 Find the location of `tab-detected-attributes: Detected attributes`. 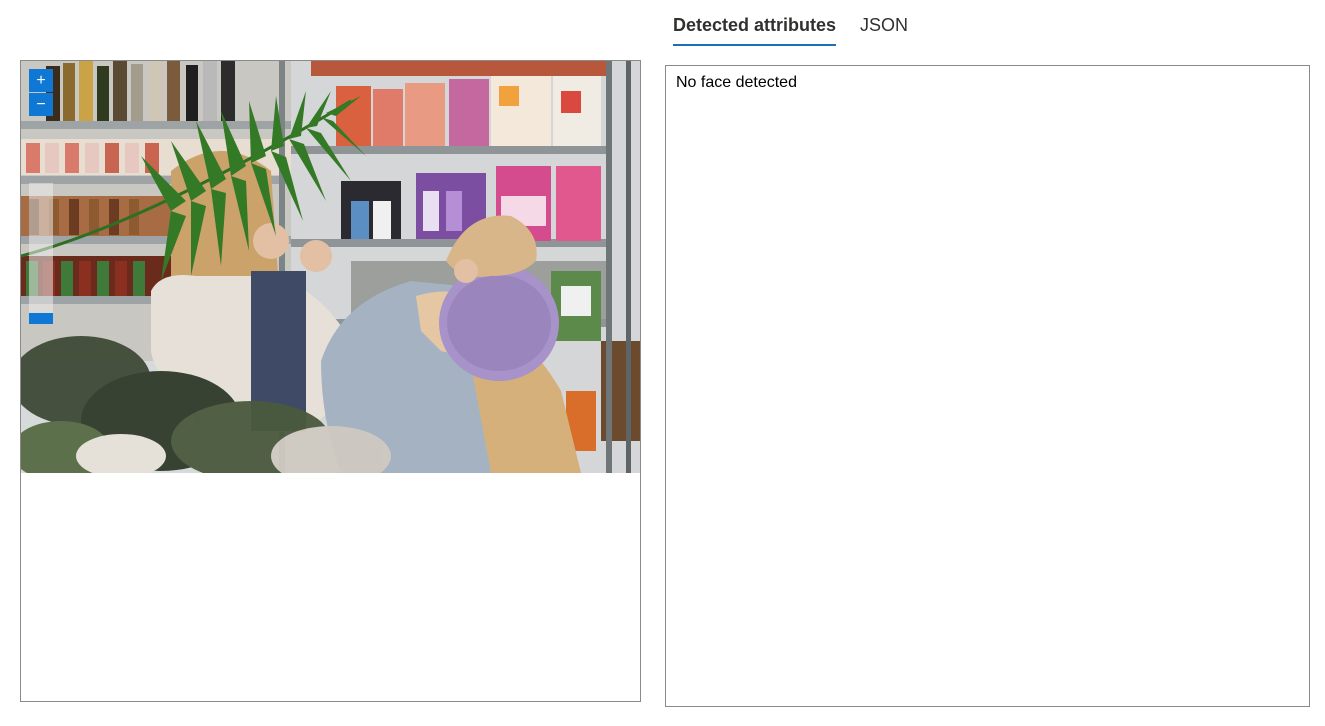

tab-detected-attributes: Detected attributes is located at coordinates (755, 24).